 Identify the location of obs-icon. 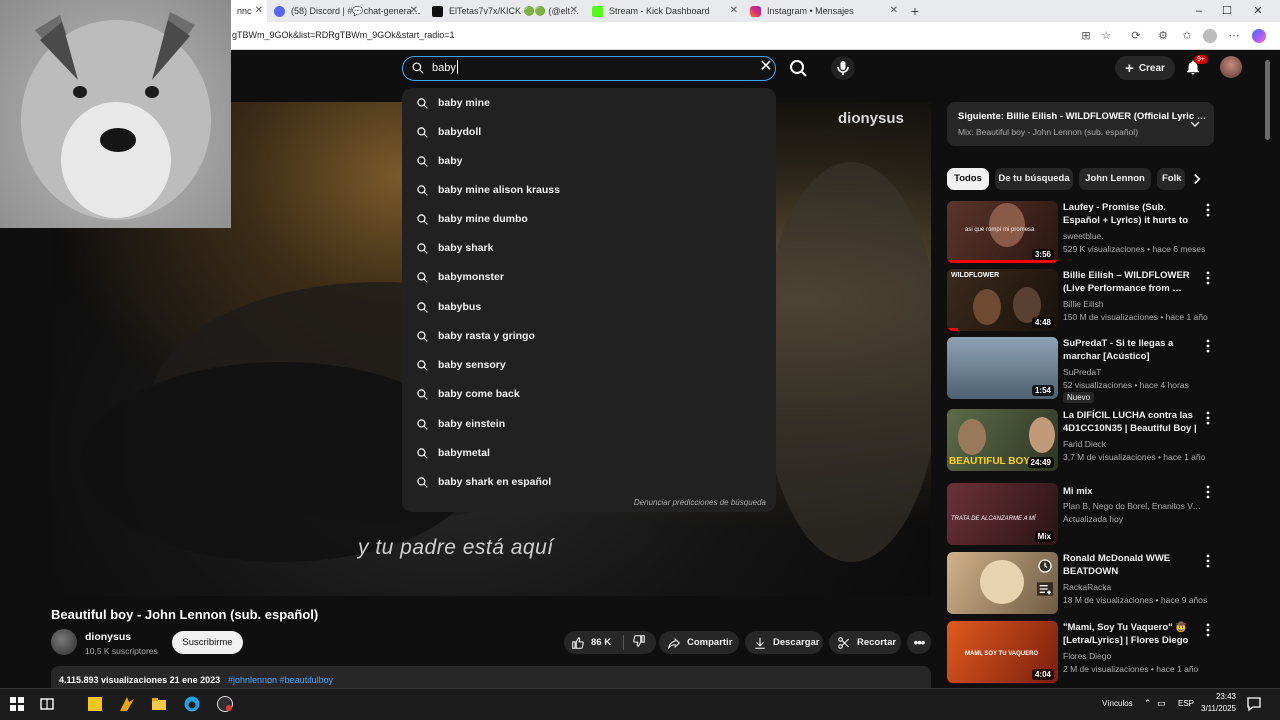
(225, 704).